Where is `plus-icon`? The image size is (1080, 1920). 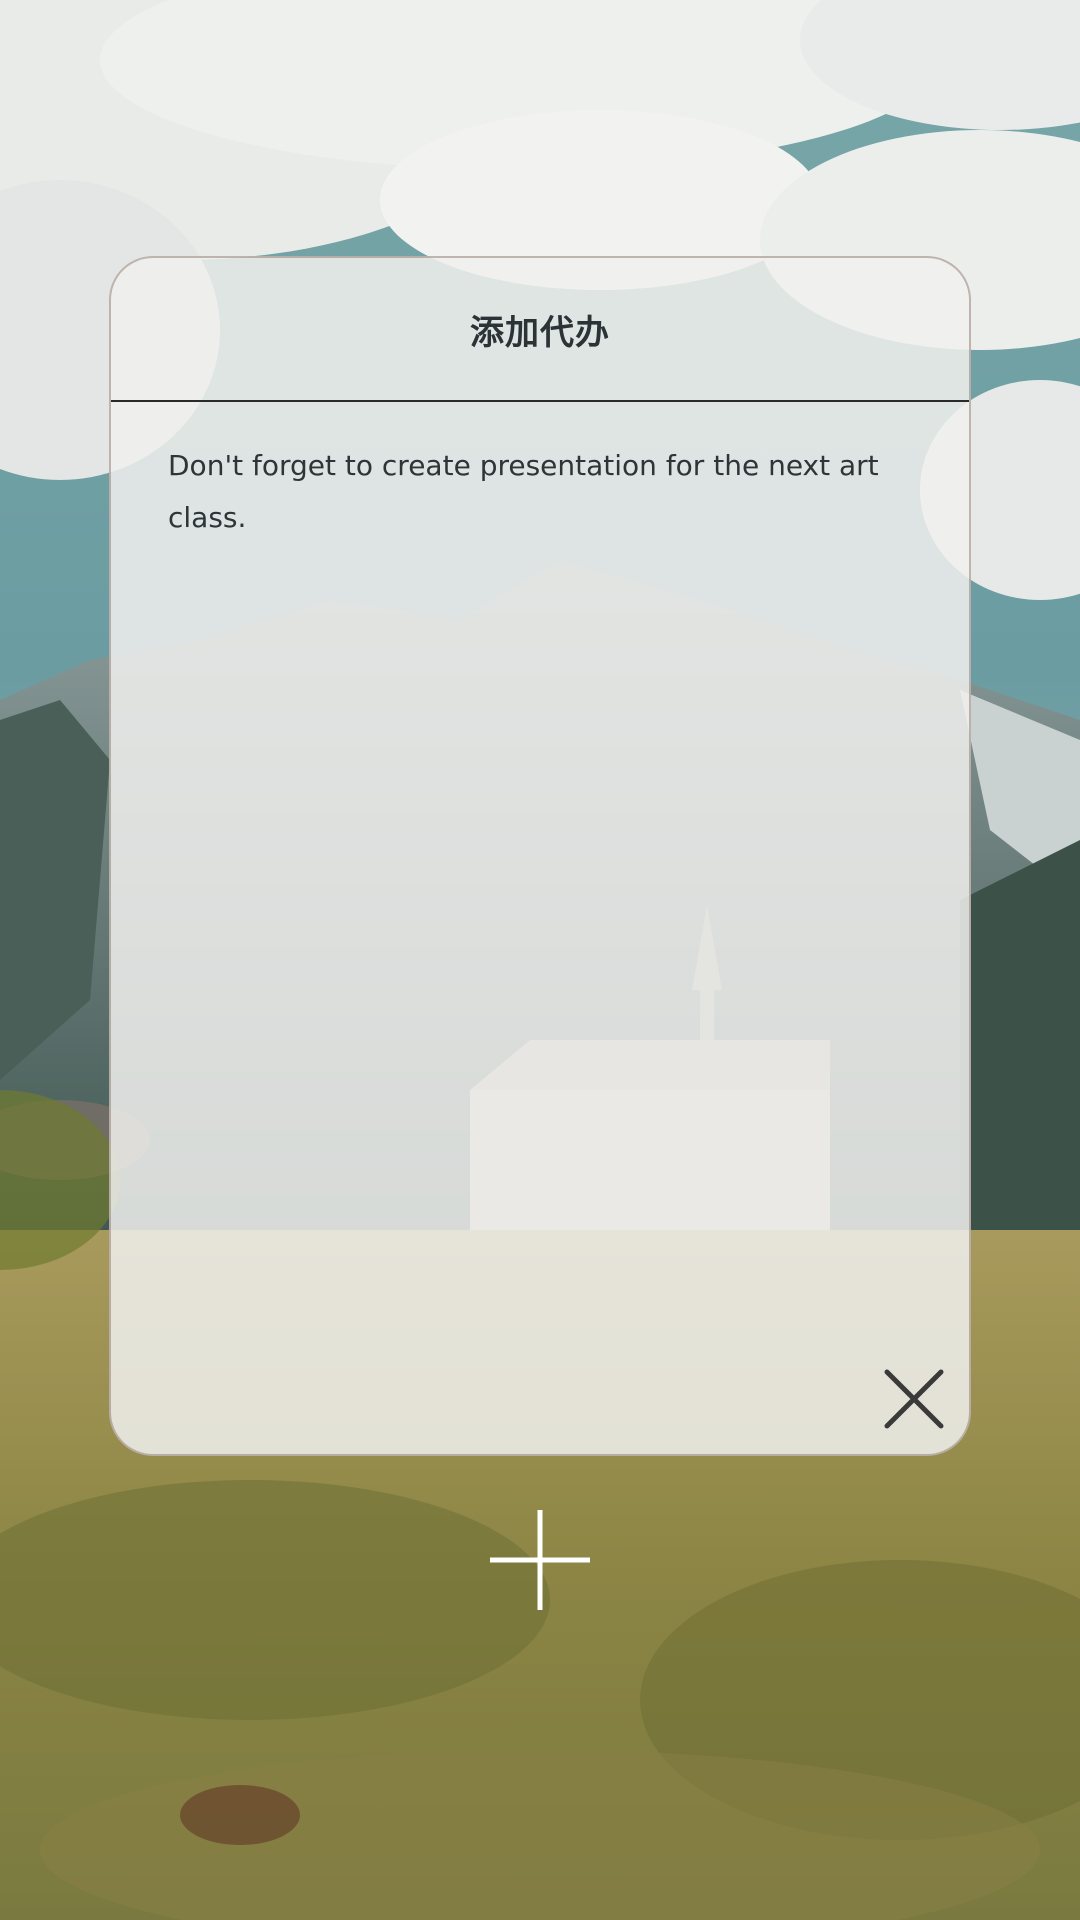 plus-icon is located at coordinates (540, 1560).